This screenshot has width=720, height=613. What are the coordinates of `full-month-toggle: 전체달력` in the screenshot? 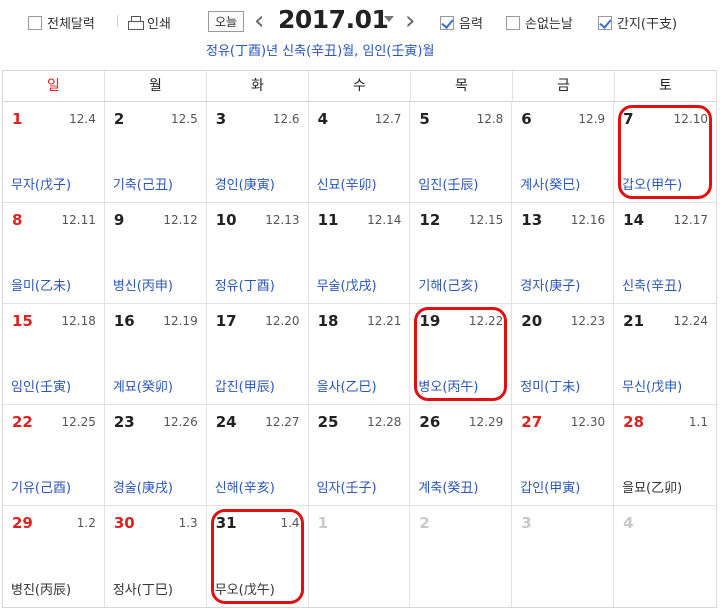 It's located at (61, 22).